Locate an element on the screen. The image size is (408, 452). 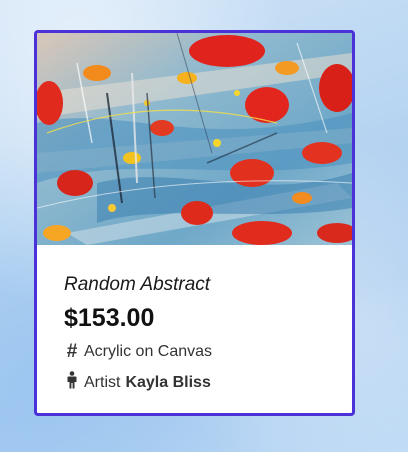
artist-label: Artist is located at coordinates (102, 382).